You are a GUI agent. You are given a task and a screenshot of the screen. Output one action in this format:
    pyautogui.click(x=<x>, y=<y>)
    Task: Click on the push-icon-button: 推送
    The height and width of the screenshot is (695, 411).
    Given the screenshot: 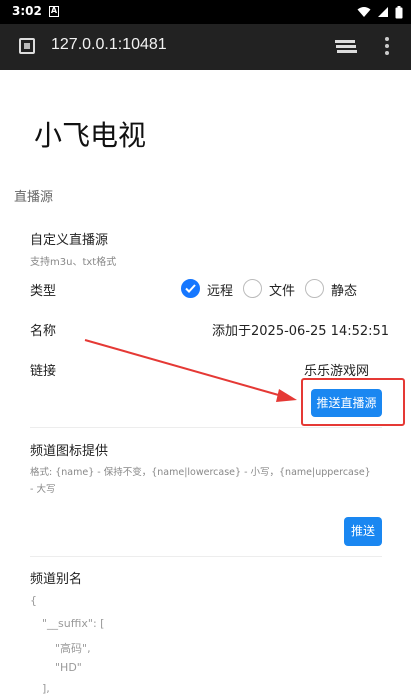 What is the action you would take?
    pyautogui.click(x=363, y=531)
    